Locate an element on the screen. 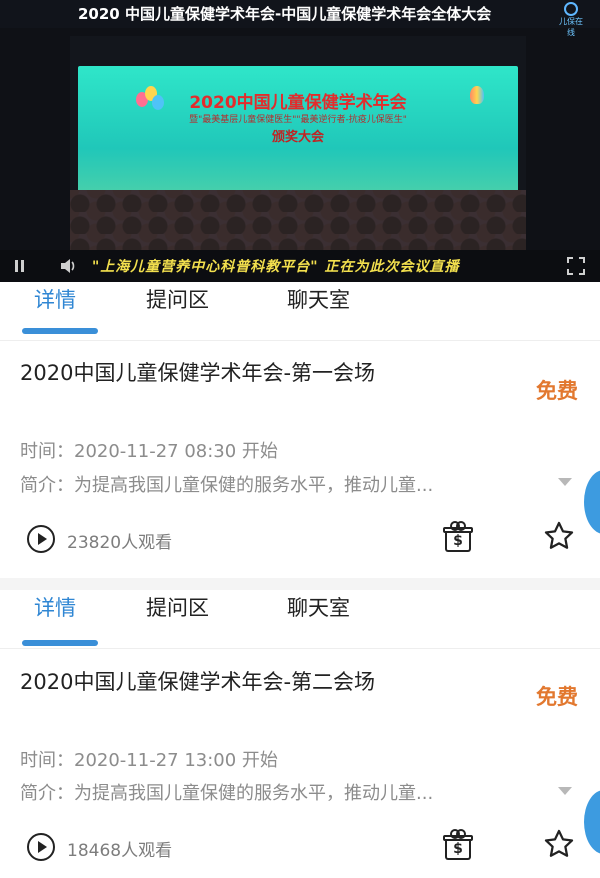 The image size is (600, 878). player-controls: "上海儿童营养中心科普科教平台" 正在为此次会议直播 is located at coordinates (300, 266).